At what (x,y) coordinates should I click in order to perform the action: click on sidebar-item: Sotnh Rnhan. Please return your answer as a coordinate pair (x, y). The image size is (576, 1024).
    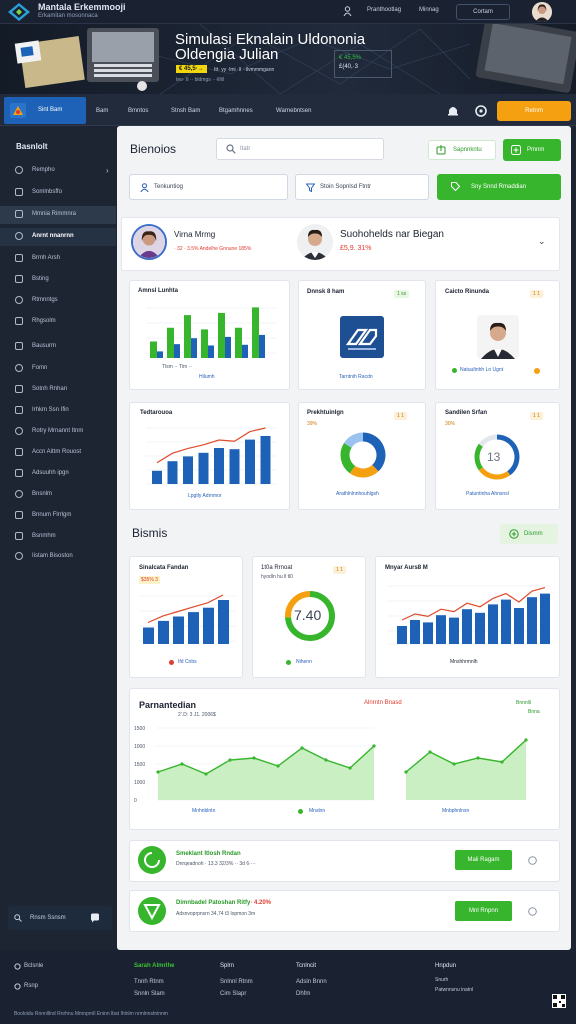
    Looking at the image, I should click on (58, 390).